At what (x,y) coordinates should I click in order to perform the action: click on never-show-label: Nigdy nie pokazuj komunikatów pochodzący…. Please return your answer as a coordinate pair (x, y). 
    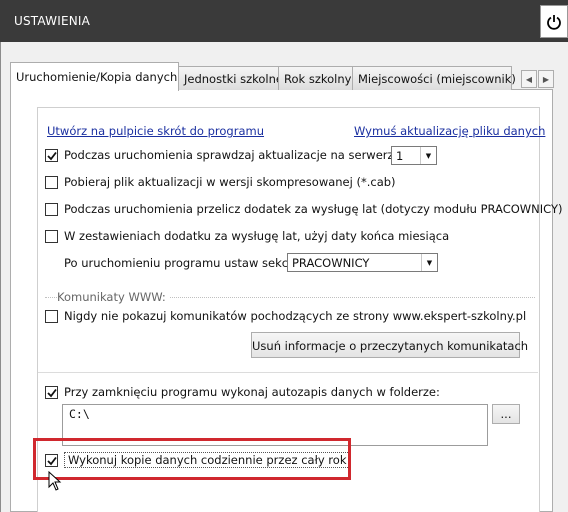
    Looking at the image, I should click on (295, 316).